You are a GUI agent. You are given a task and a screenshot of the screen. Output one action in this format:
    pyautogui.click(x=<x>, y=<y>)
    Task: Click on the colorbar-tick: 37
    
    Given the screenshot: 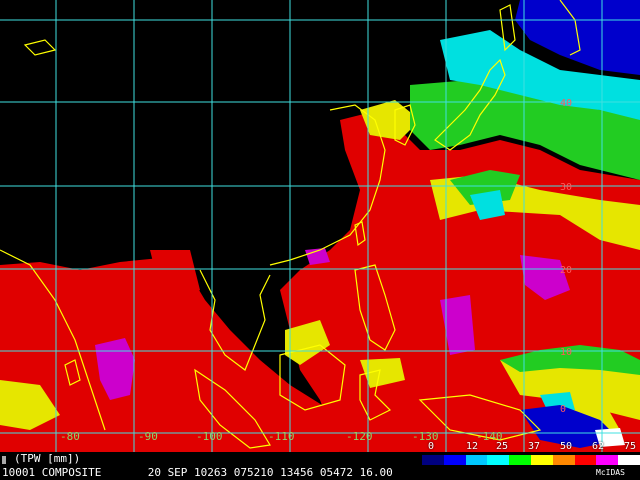 What is the action you would take?
    pyautogui.click(x=534, y=446)
    